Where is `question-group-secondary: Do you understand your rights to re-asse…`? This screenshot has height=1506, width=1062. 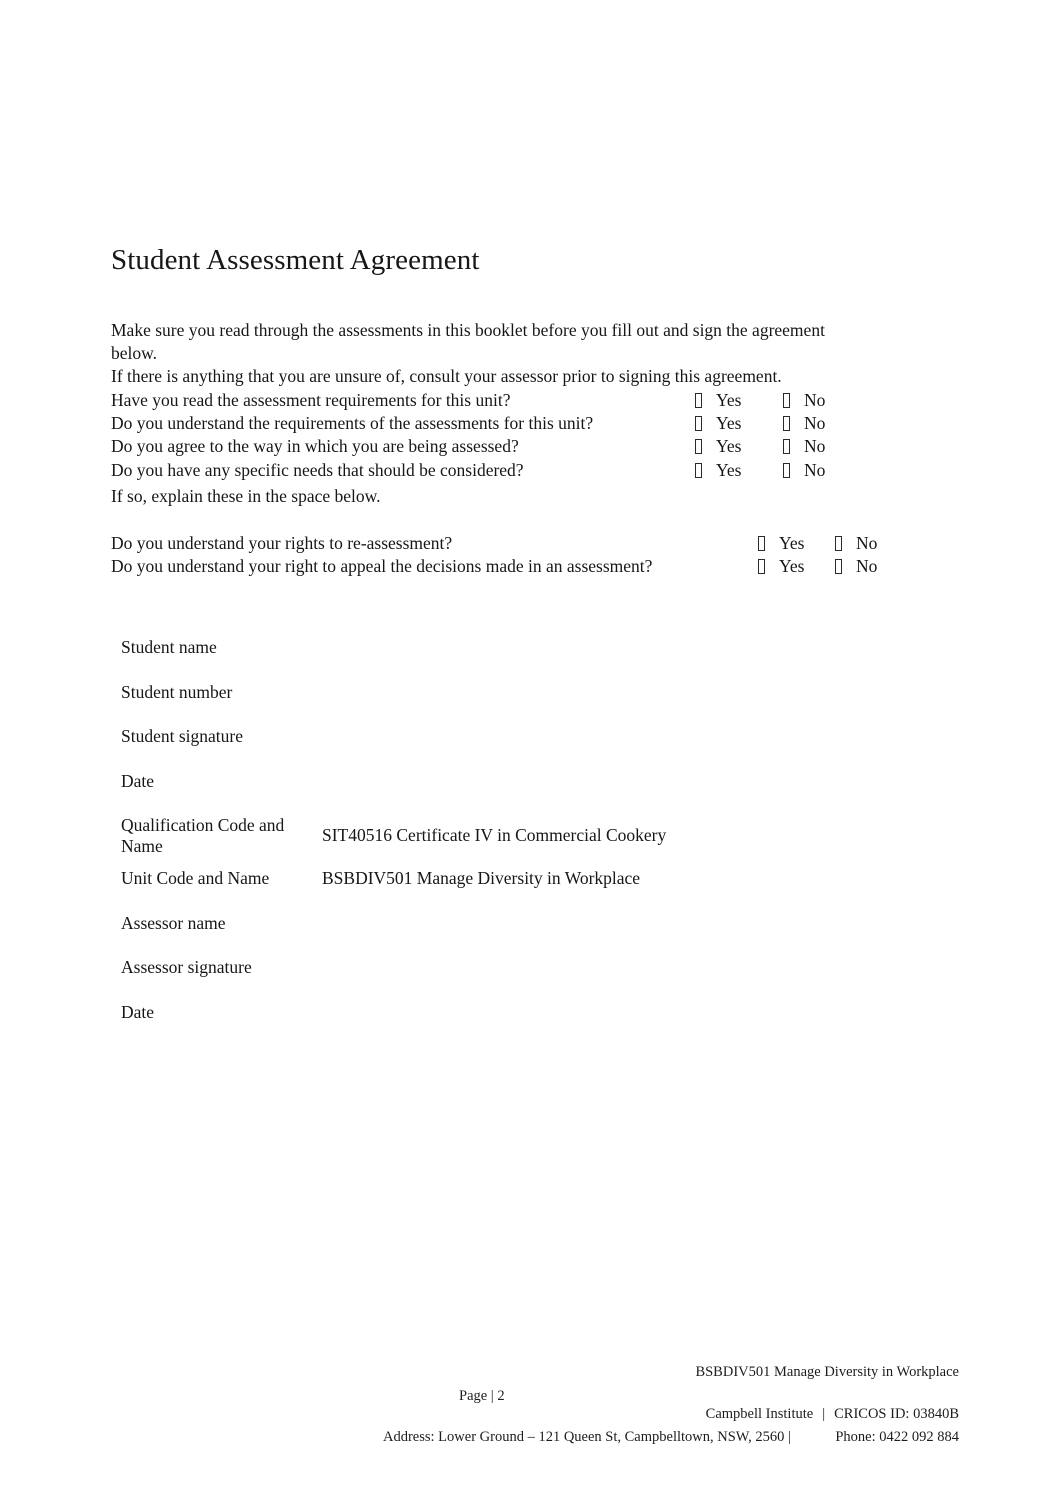
question-group-secondary: Do you understand your rights to re-asse… is located at coordinates (516, 555).